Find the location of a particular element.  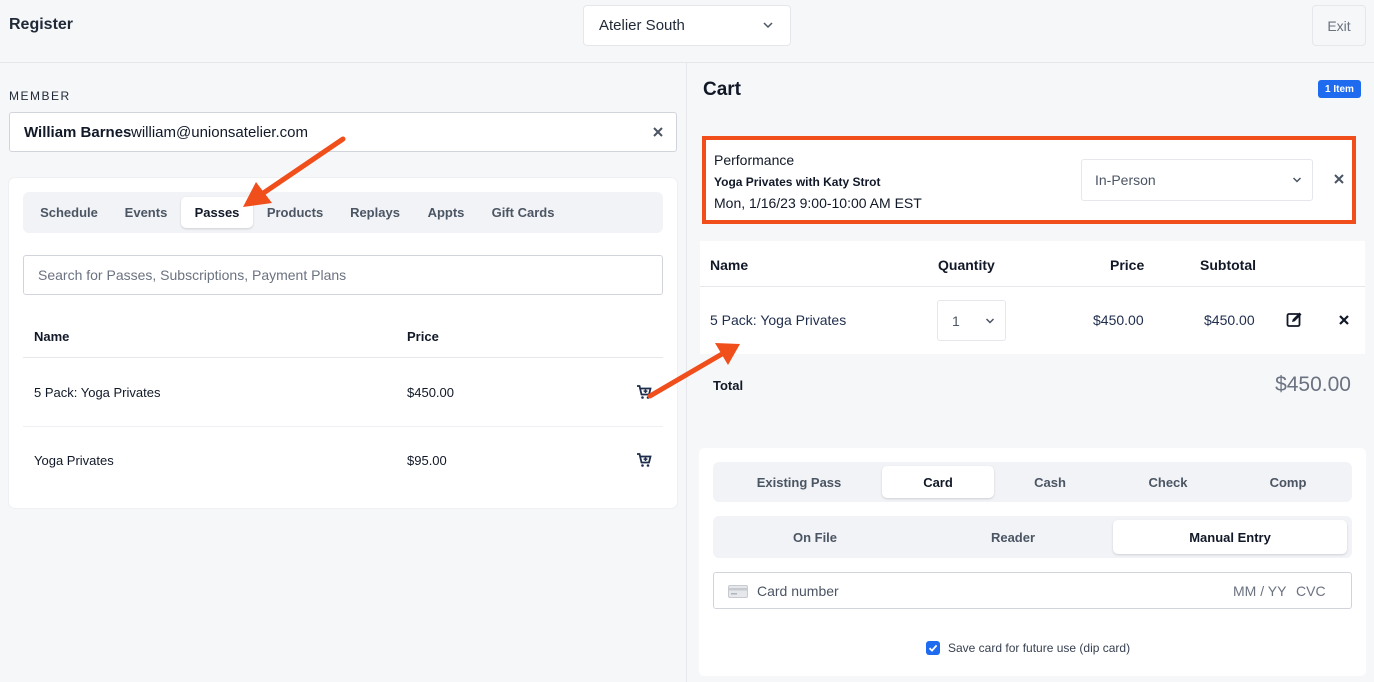

member-field: William Barnes william@unionsatelier.com is located at coordinates (343, 132).